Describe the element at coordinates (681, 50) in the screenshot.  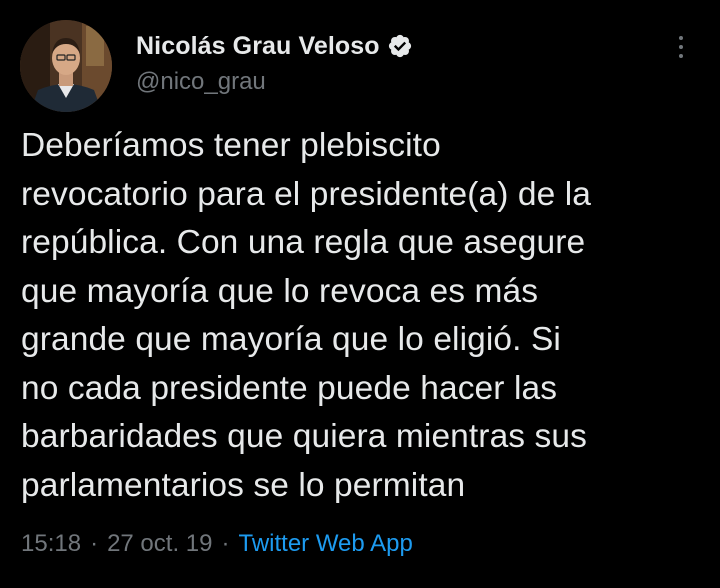
I see `more-options-icon` at that location.